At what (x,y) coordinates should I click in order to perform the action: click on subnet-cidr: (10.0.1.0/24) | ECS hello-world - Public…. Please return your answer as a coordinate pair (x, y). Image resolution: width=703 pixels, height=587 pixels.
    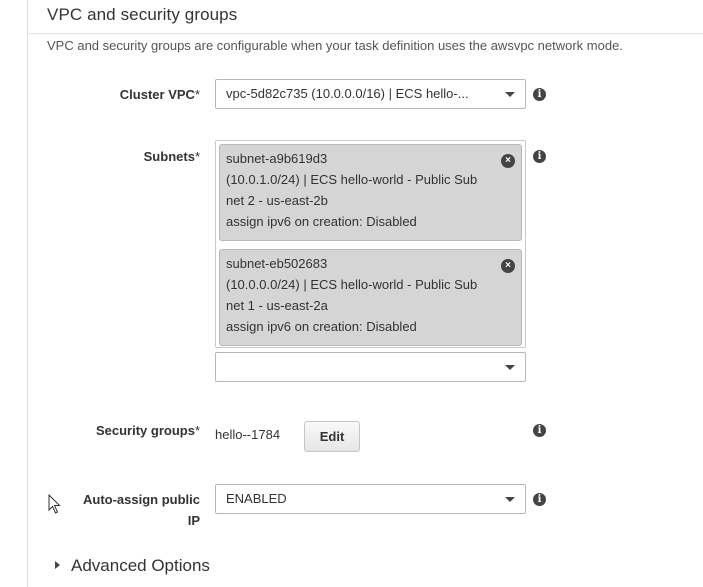
    Looking at the image, I should click on (352, 179).